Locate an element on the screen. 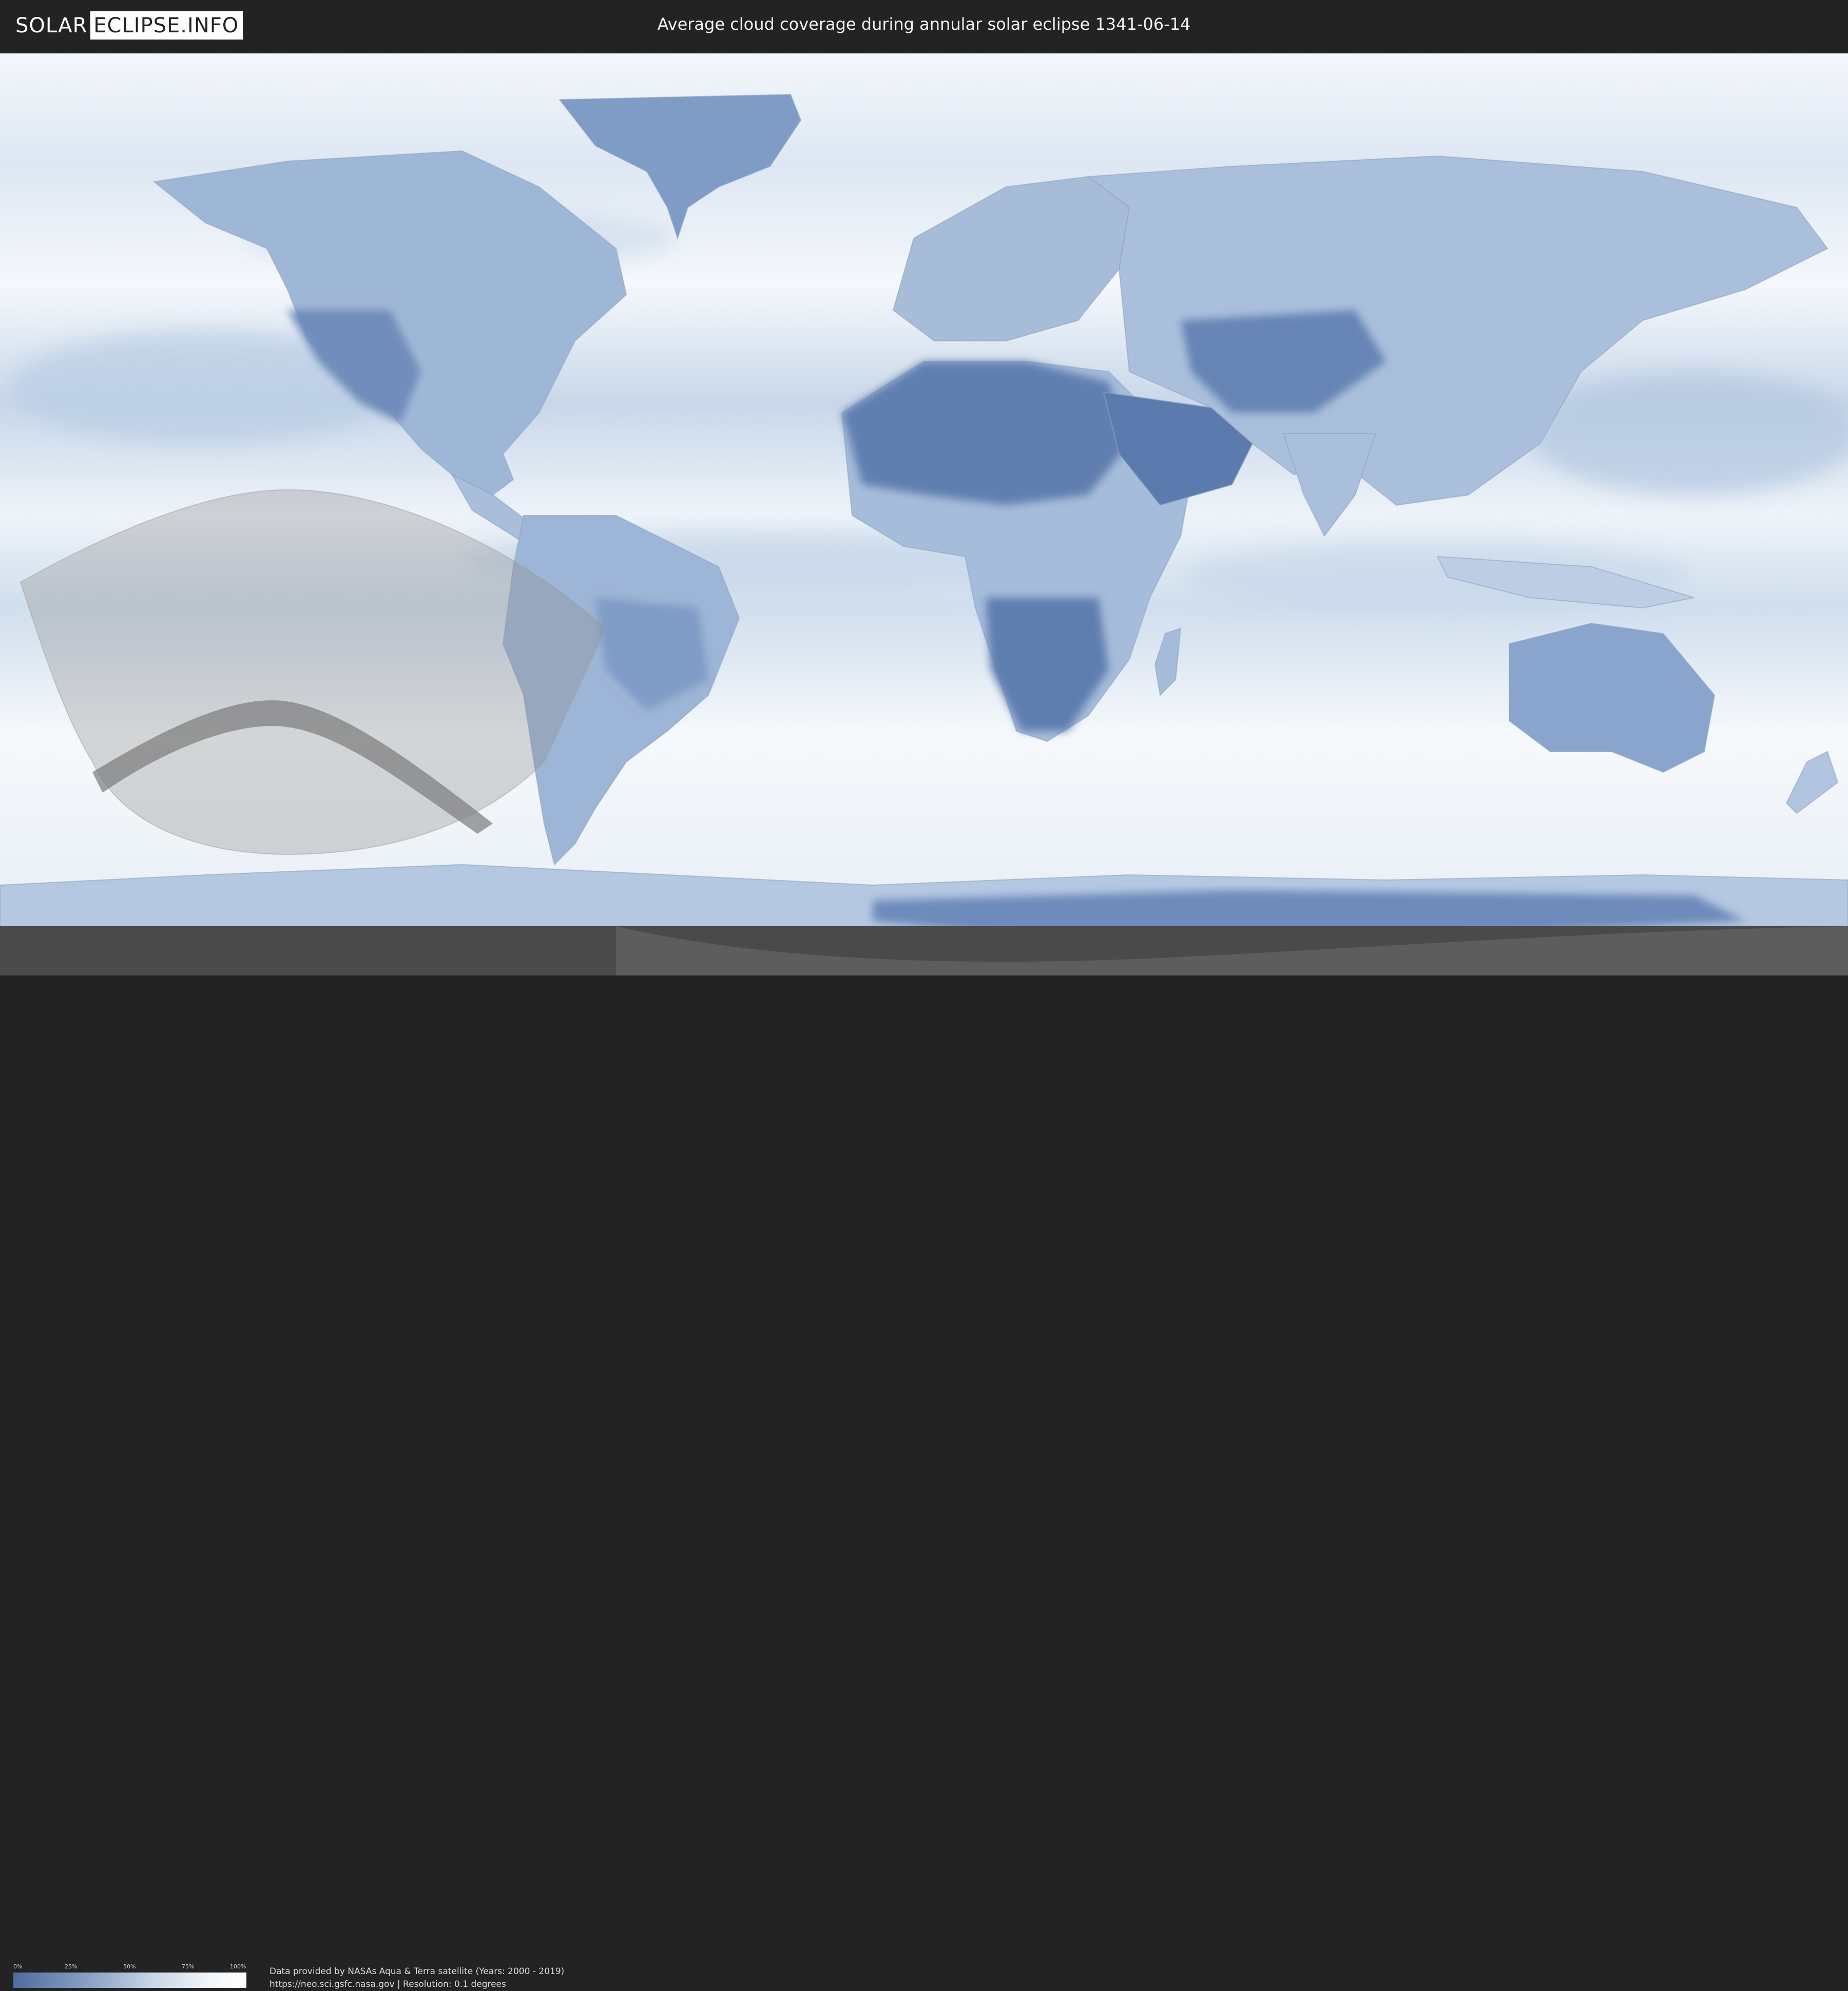  legend-tick-0: 0% is located at coordinates (18, 1967).